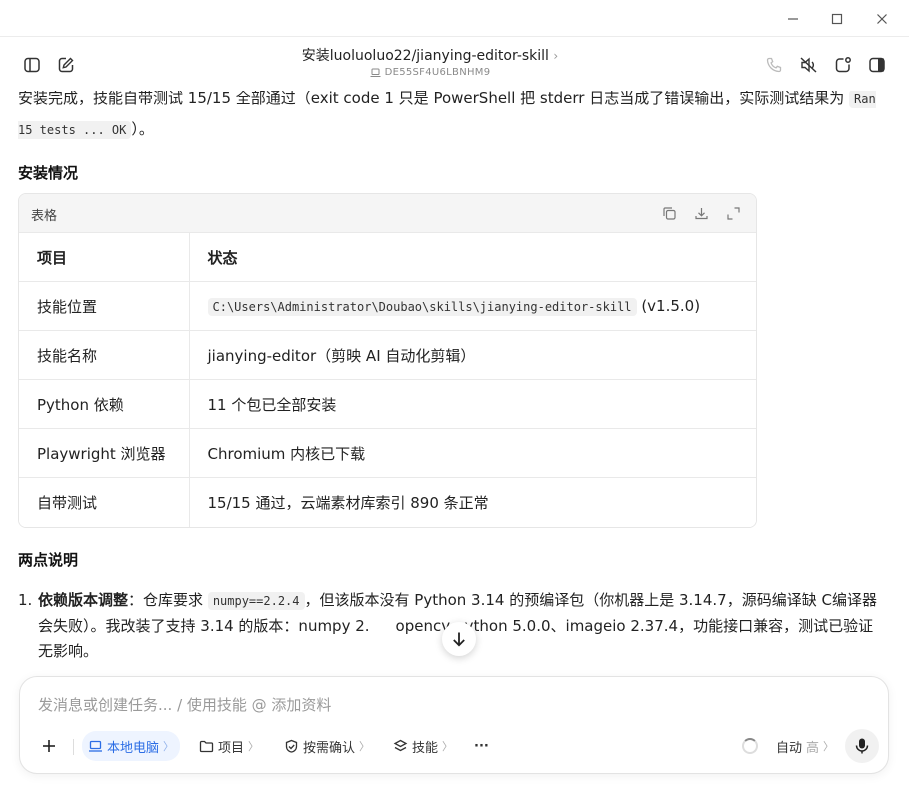 Image resolution: width=909 pixels, height=791 pixels. I want to click on table-row: Playwright 浏览器 Chromium 内核已下载, so click(387, 453).